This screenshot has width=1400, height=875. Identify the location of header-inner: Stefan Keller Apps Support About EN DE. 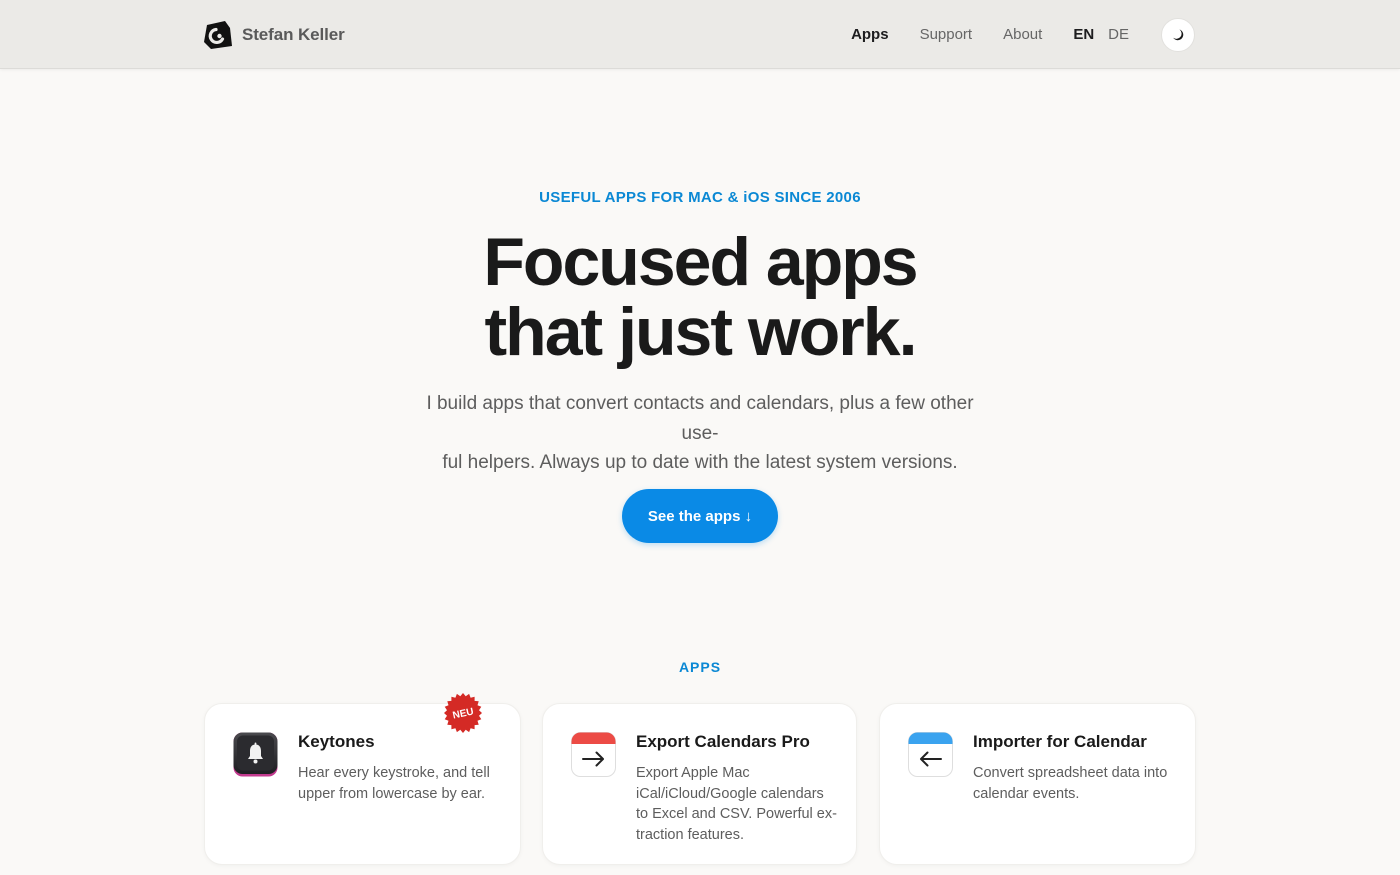
(699, 34).